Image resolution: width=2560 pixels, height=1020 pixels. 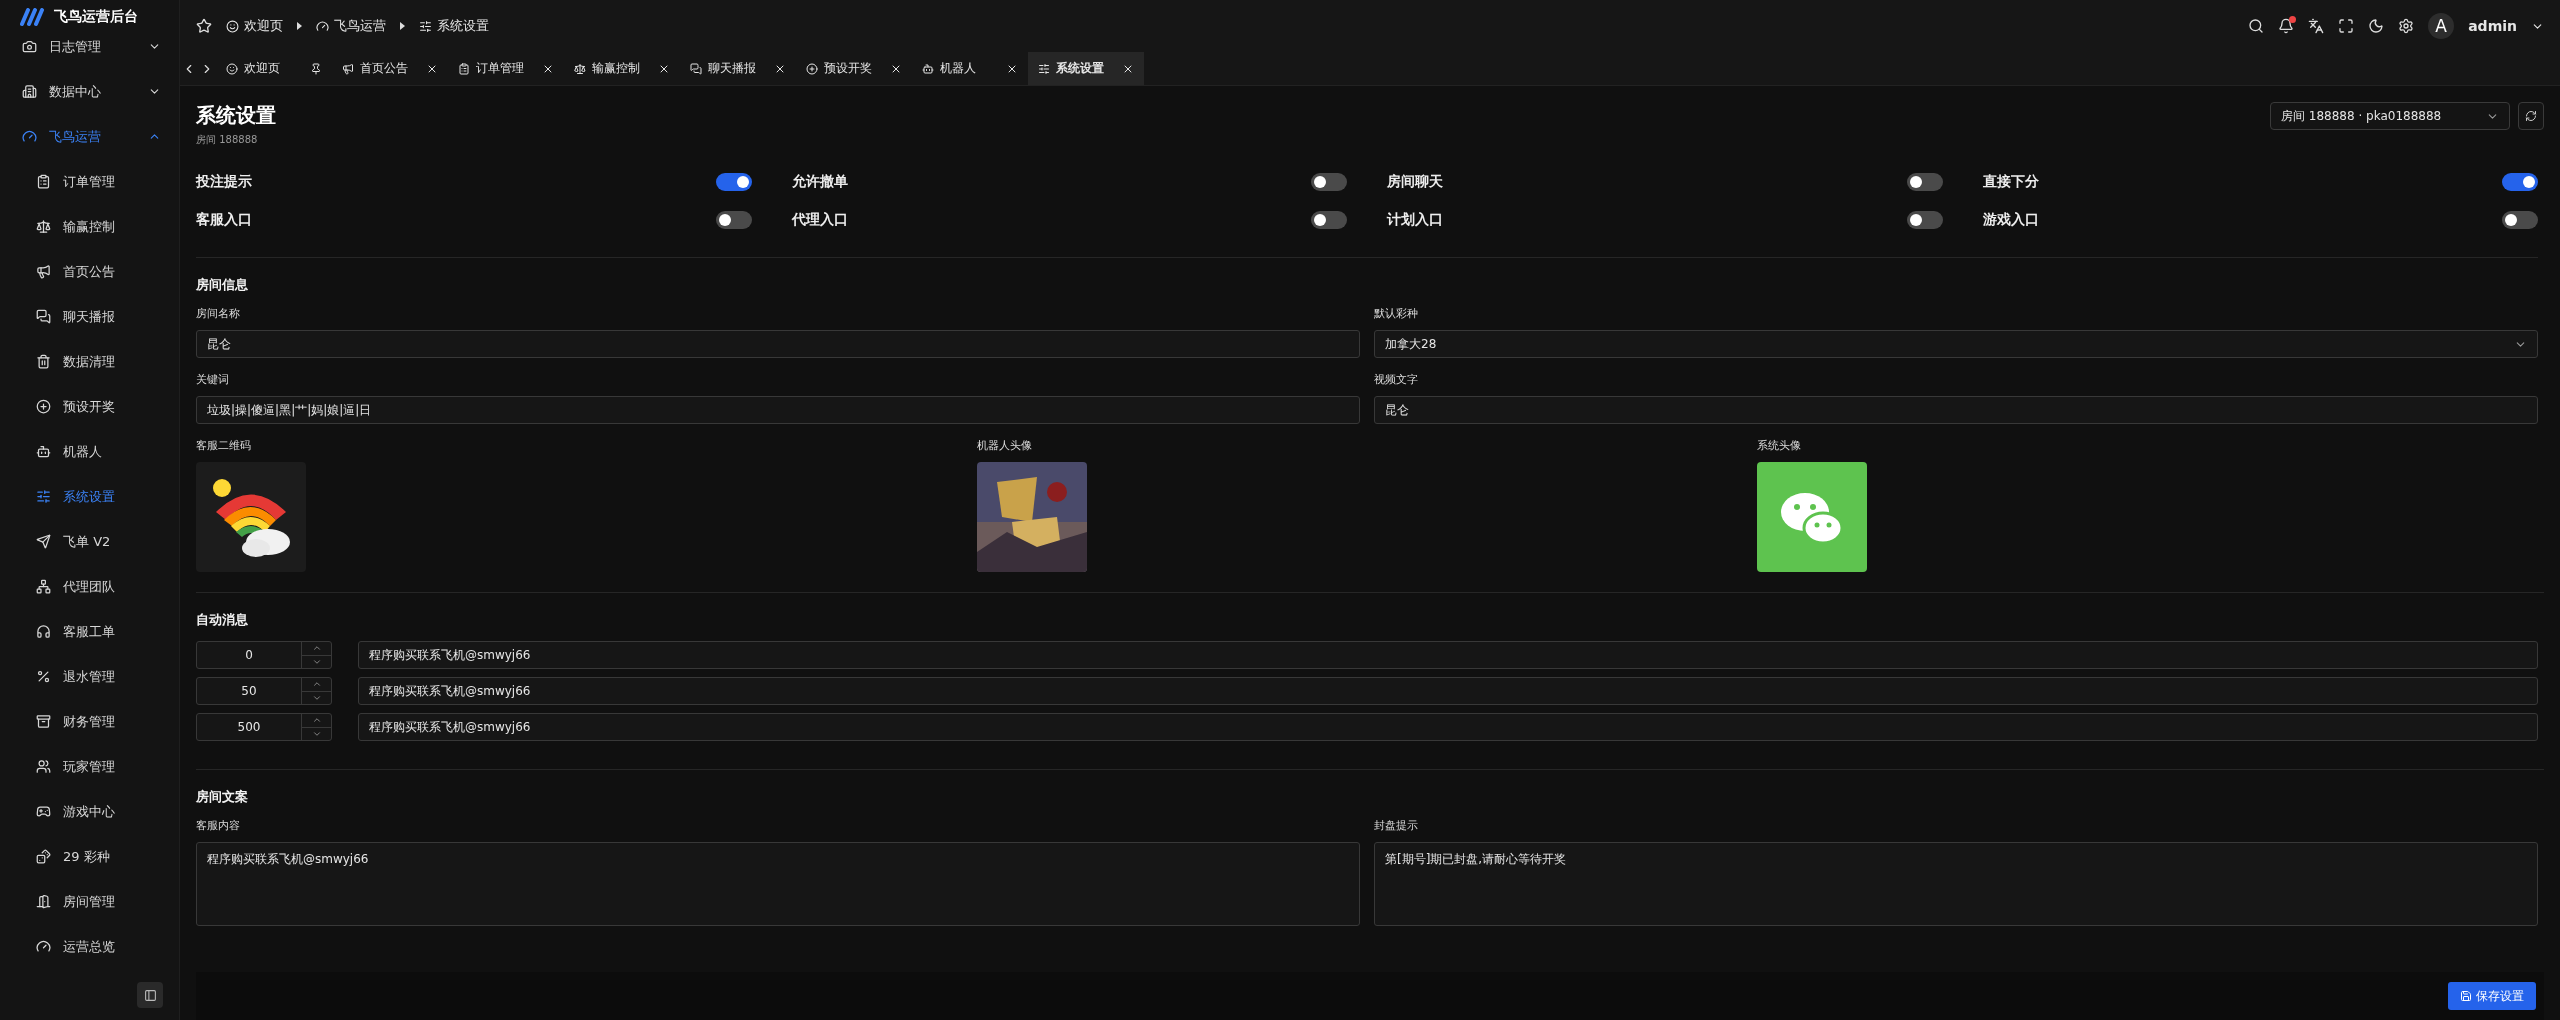 What do you see at coordinates (1086, 68) in the screenshot?
I see `tab: 系统设置` at bounding box center [1086, 68].